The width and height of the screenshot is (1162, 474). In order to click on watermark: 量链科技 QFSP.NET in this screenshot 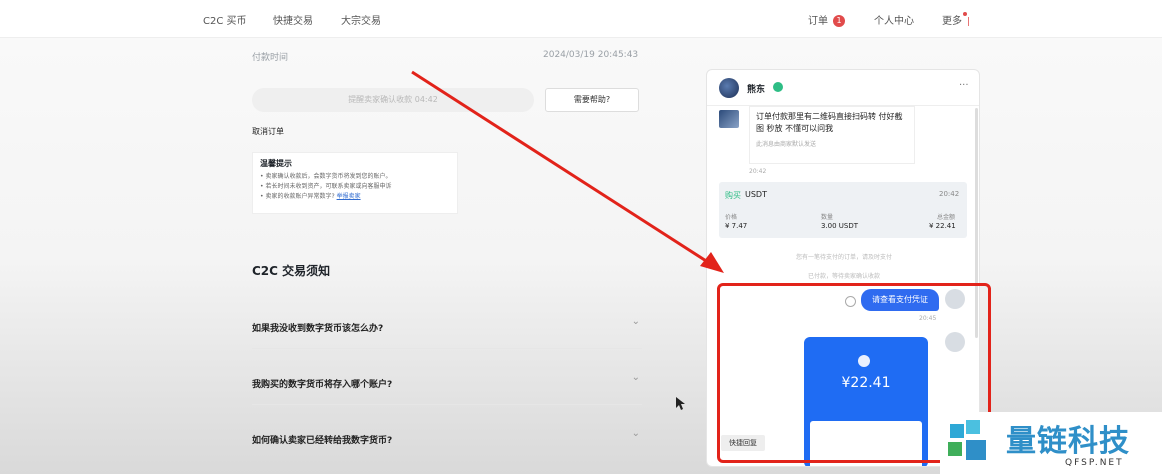, I will do `click(1051, 443)`.